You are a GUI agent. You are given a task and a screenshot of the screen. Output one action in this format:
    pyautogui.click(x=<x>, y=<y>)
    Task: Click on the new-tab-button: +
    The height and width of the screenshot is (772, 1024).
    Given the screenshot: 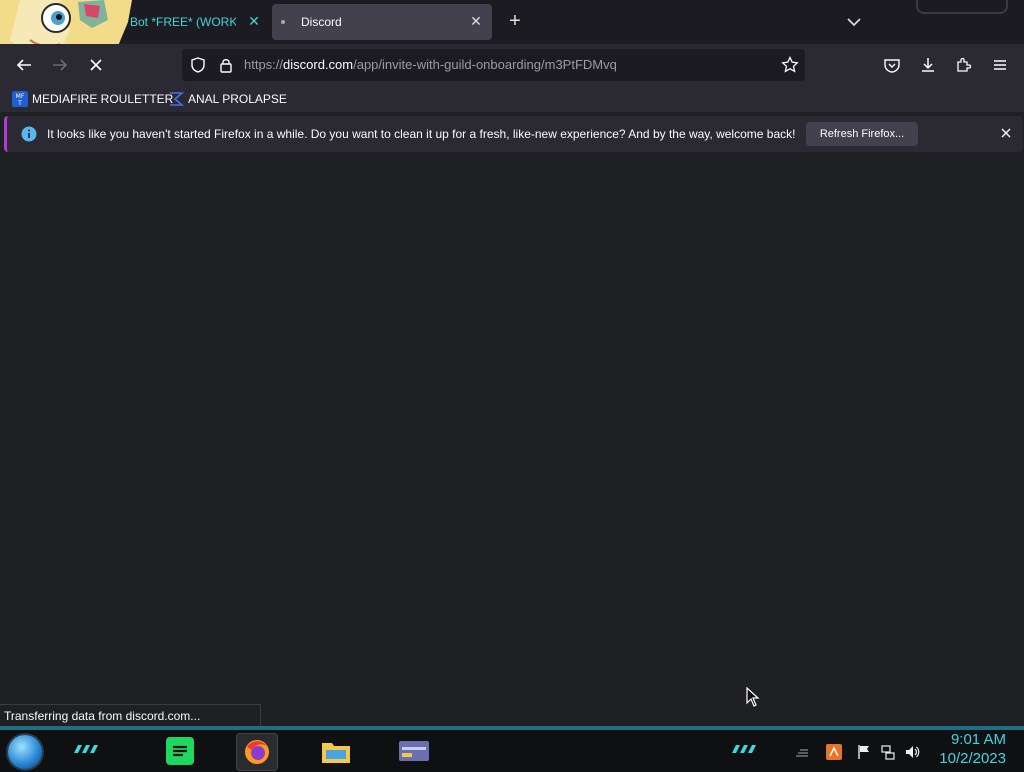 What is the action you would take?
    pyautogui.click(x=515, y=21)
    